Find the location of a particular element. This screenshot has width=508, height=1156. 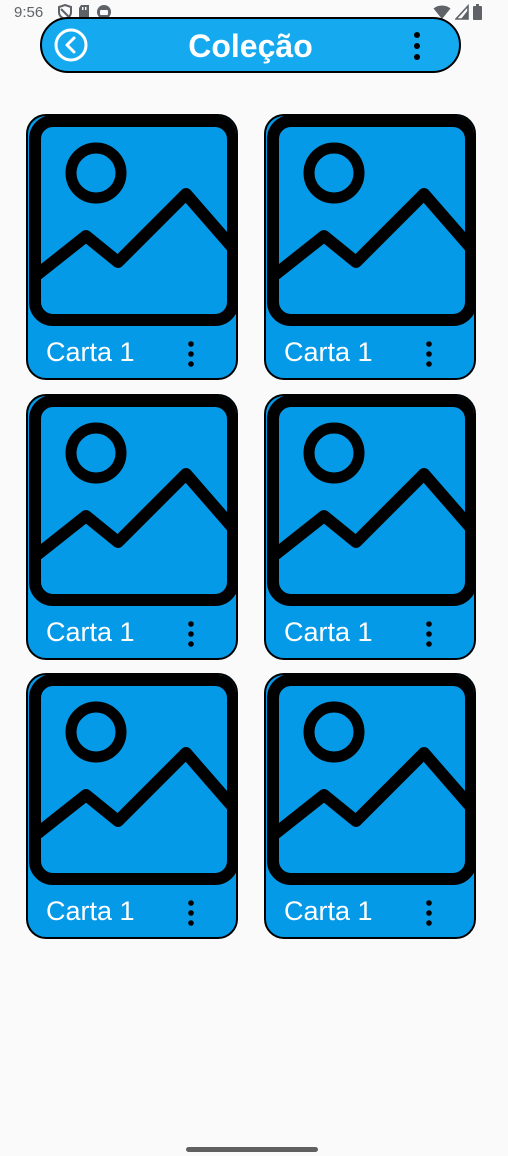

back-button is located at coordinates (71, 45).